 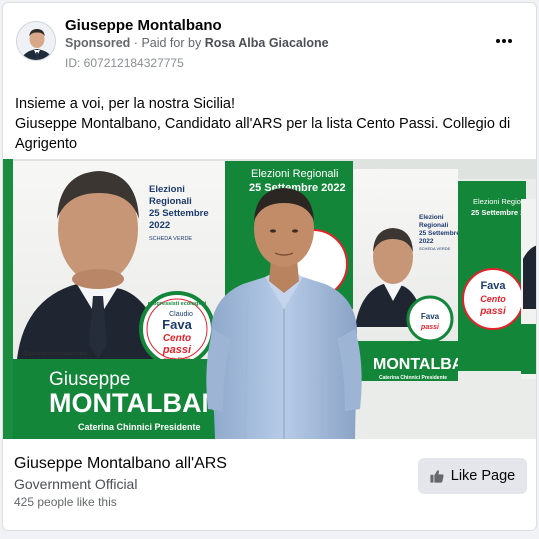 What do you see at coordinates (266, 43) in the screenshot?
I see `payer-name: Rosa Alba Giacalone` at bounding box center [266, 43].